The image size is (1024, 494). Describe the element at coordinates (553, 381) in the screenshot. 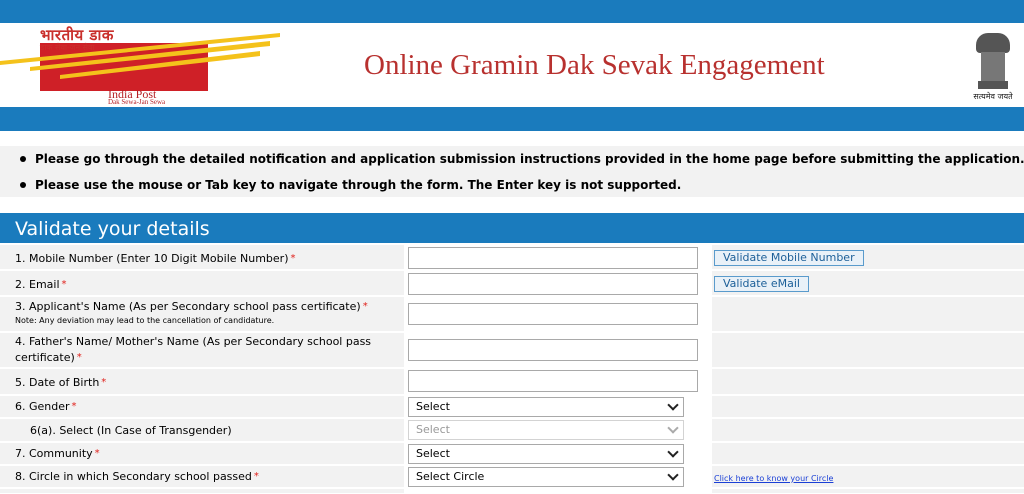

I see `date-of-birth-input` at that location.